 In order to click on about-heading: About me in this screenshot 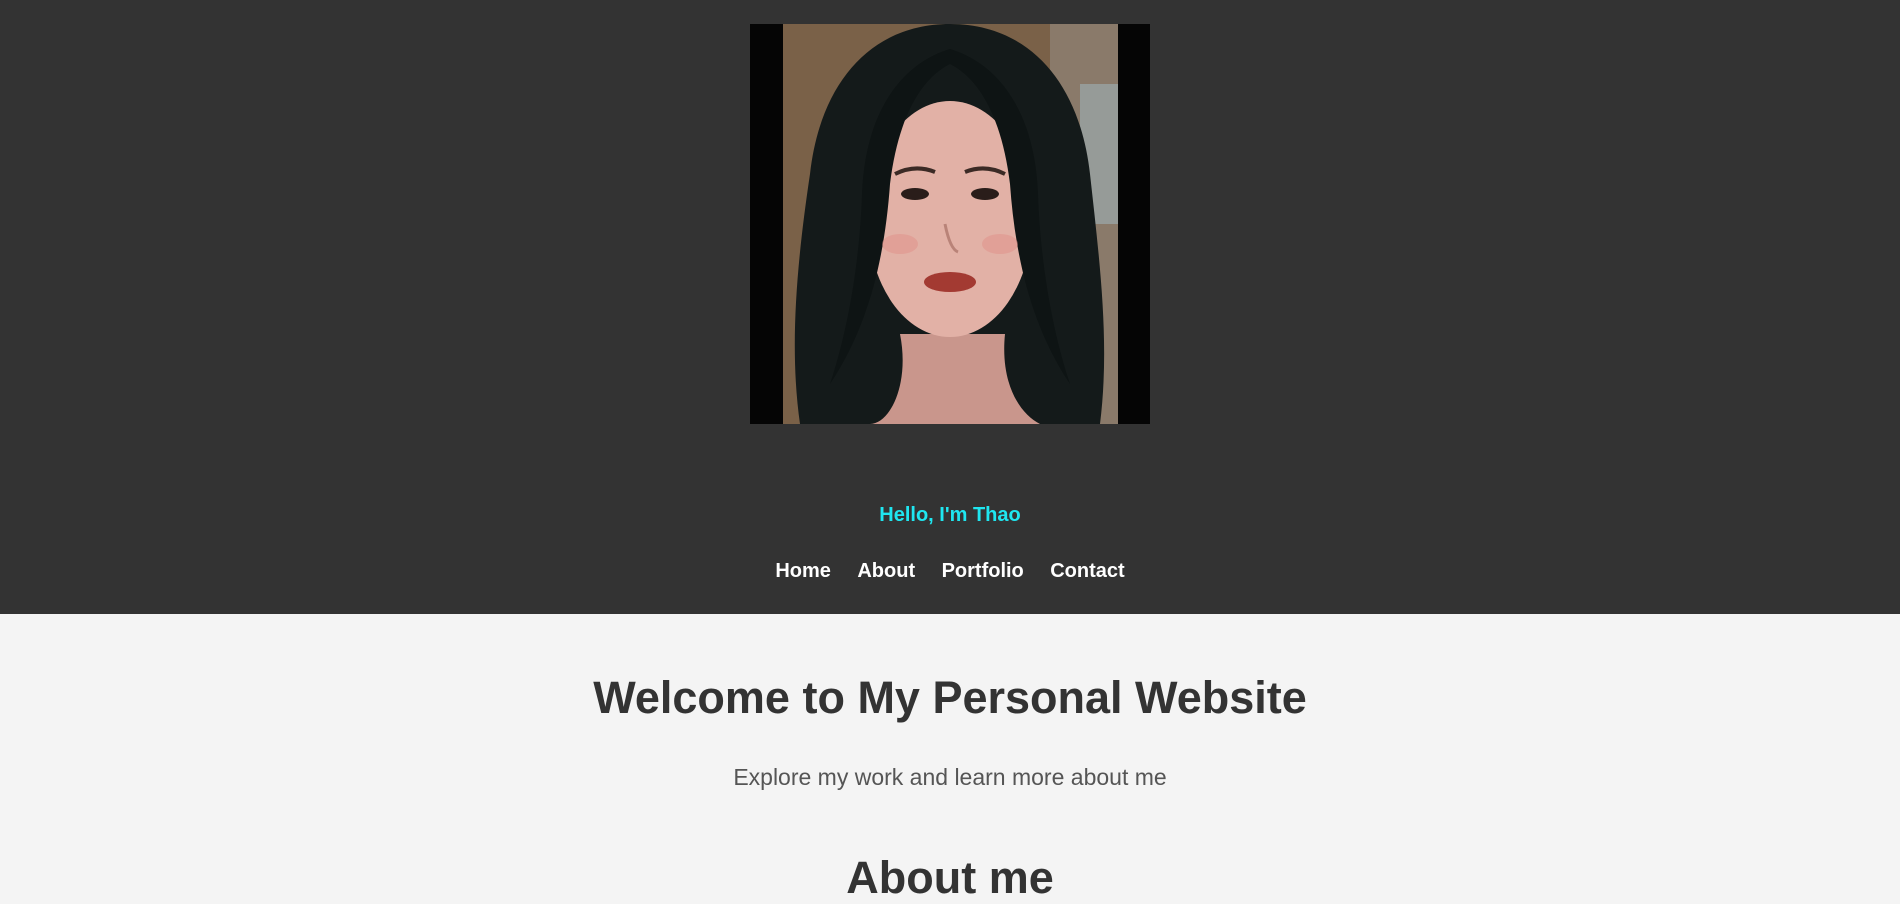, I will do `click(950, 877)`.